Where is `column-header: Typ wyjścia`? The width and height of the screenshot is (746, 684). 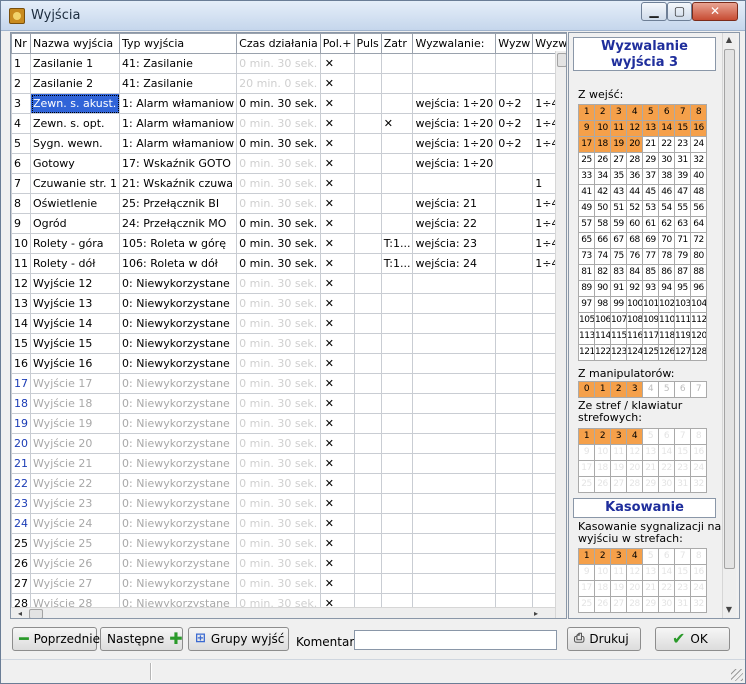
column-header: Typ wyjścia is located at coordinates (178, 43).